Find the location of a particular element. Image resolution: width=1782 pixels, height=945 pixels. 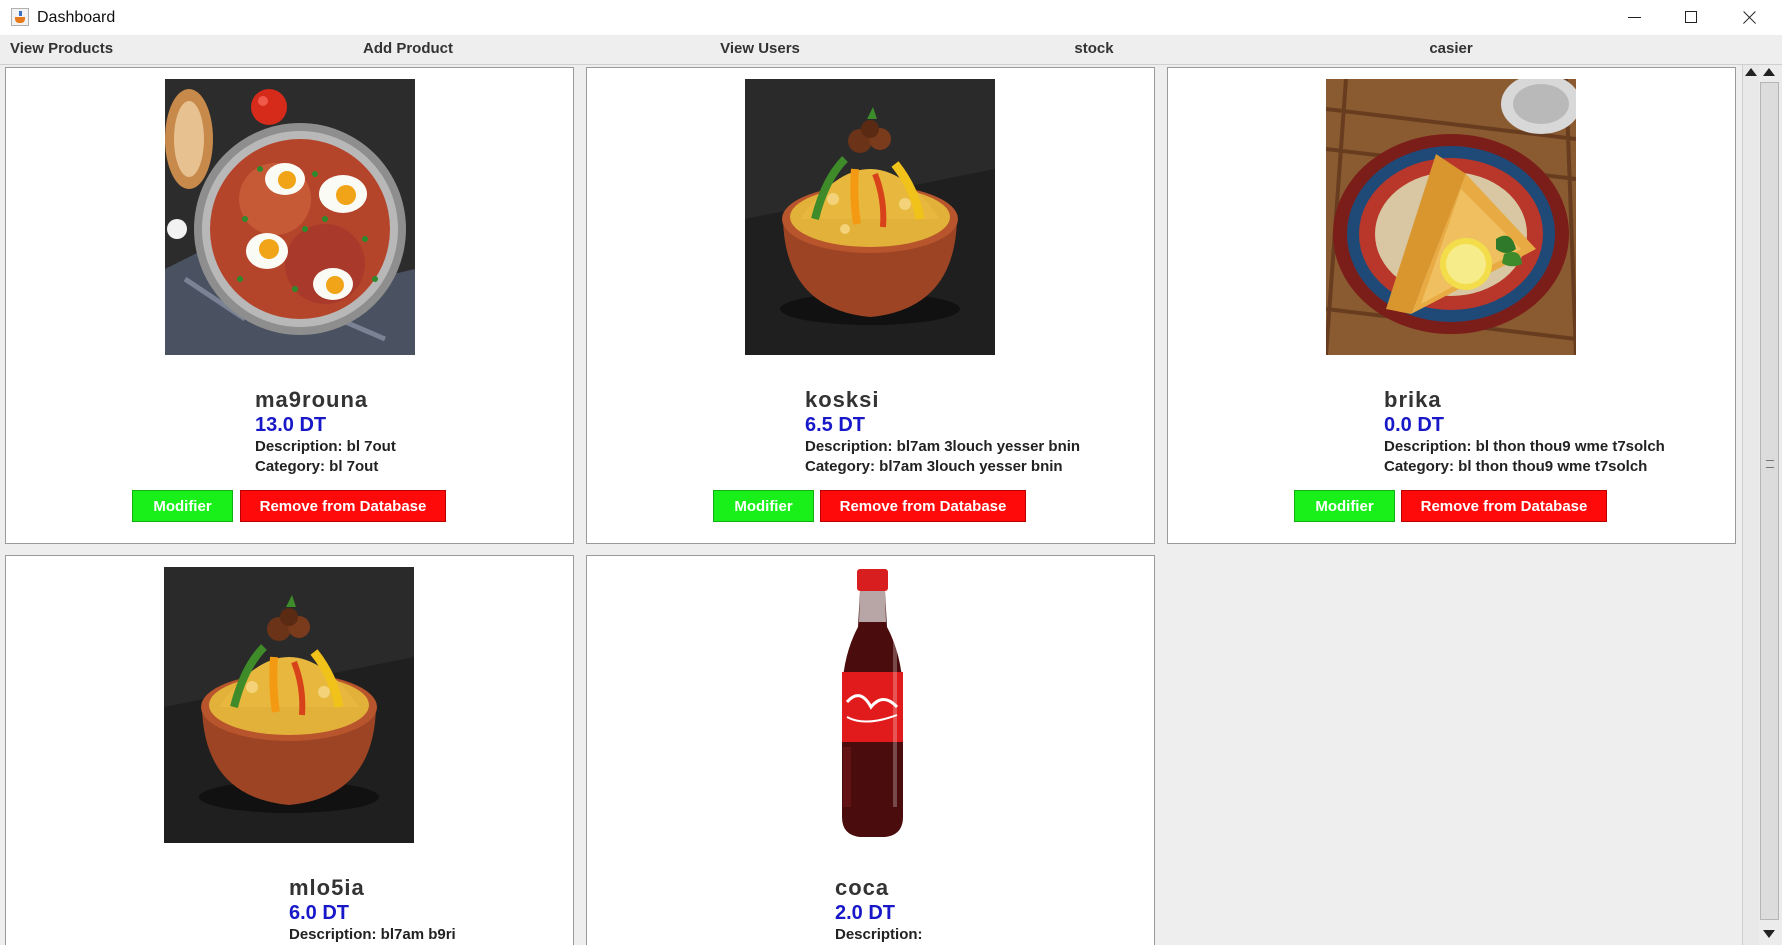

product-name: ma9rouna is located at coordinates (312, 399).